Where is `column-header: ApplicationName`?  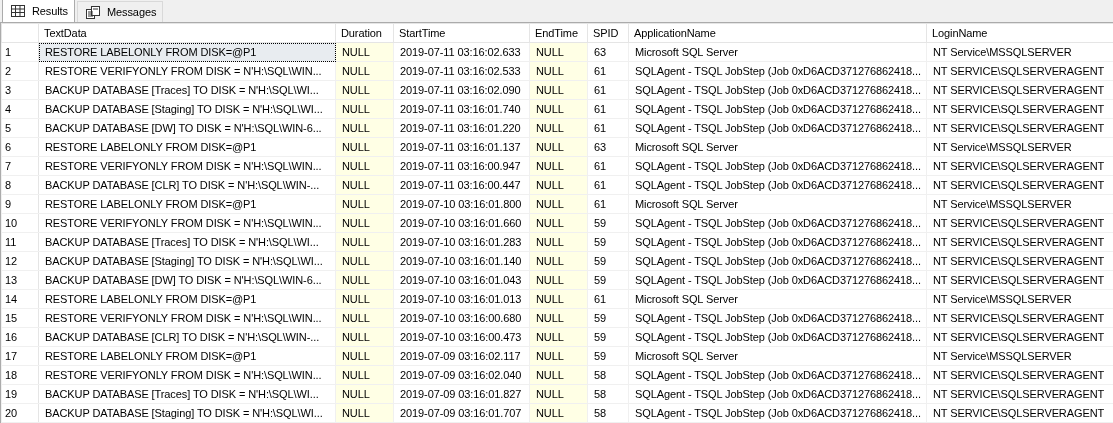
column-header: ApplicationName is located at coordinates (777, 33).